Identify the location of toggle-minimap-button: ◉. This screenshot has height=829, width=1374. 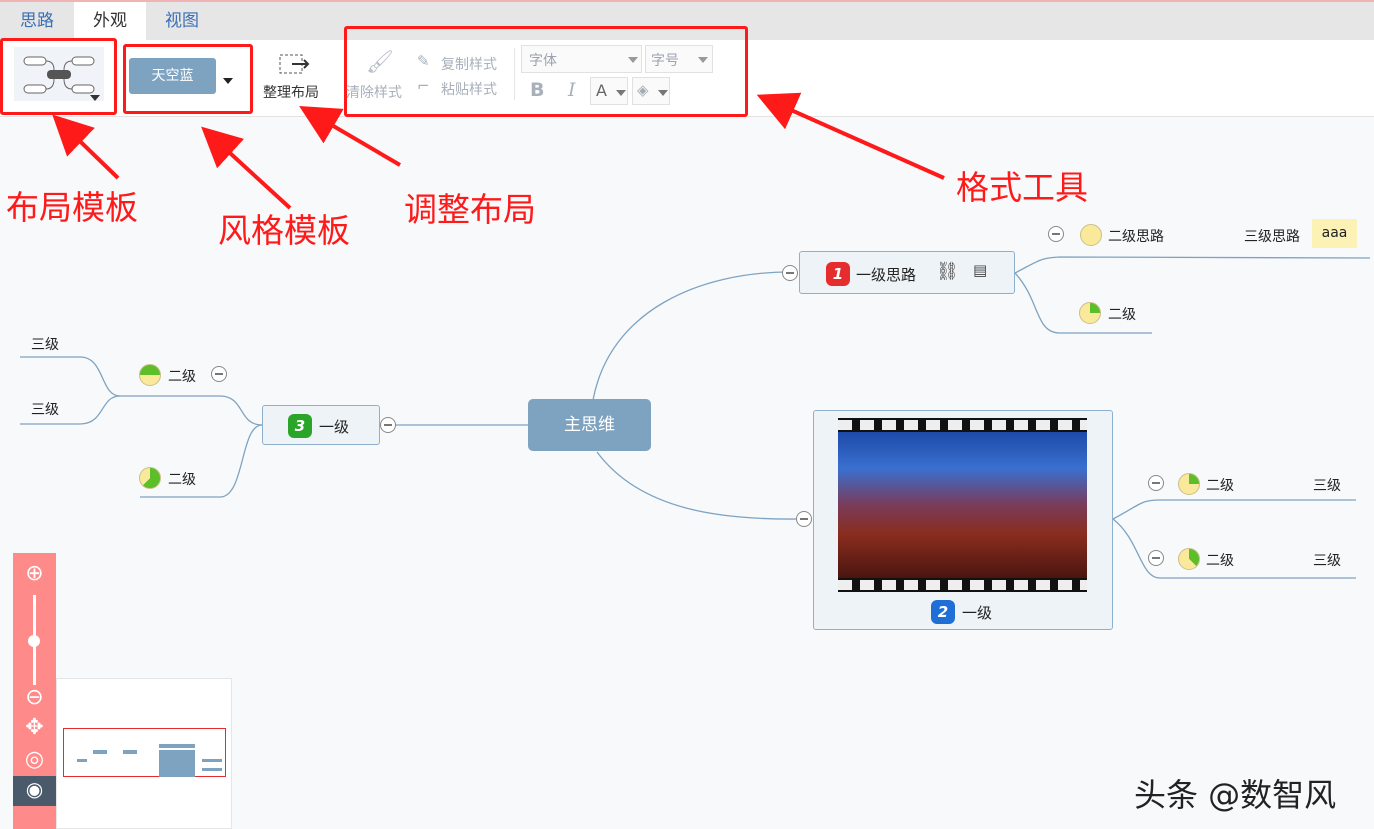
(34, 791).